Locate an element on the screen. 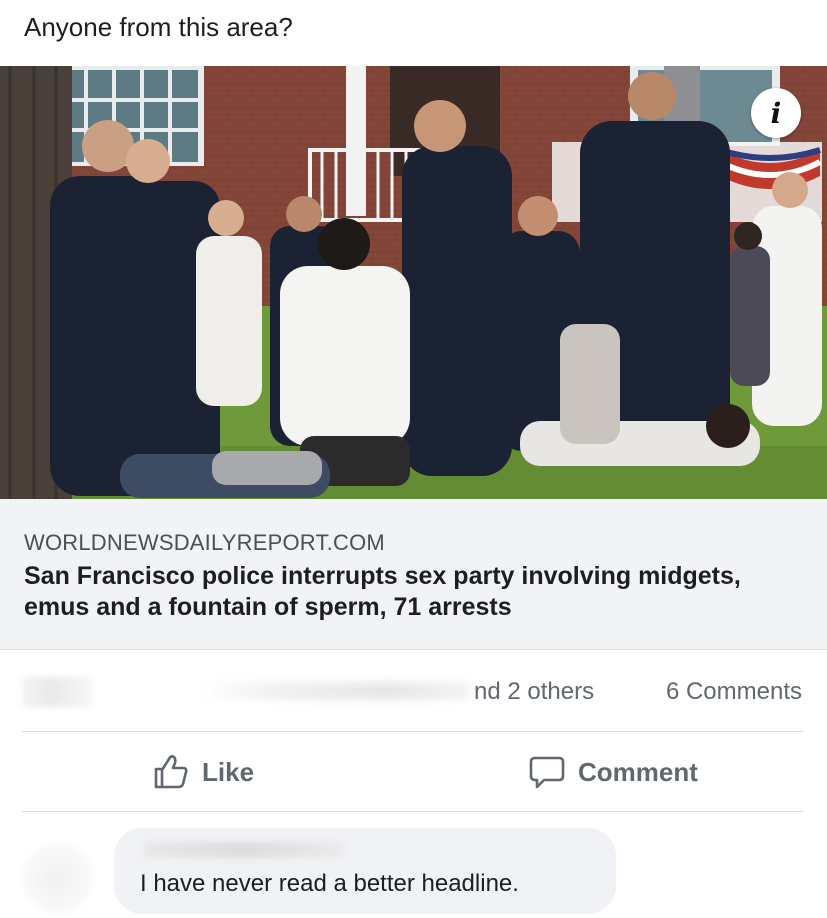 This screenshot has width=827, height=918. reactions-summary: nd 2 others is located at coordinates (534, 692).